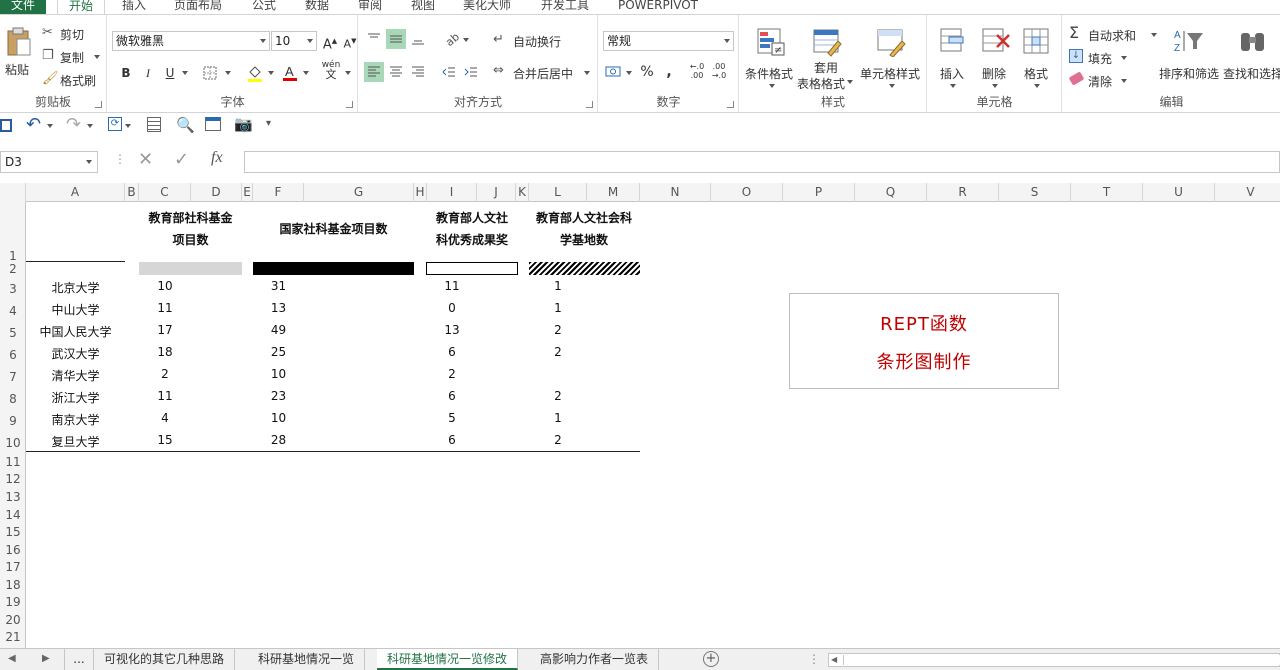  I want to click on column-header: O, so click(747, 192).